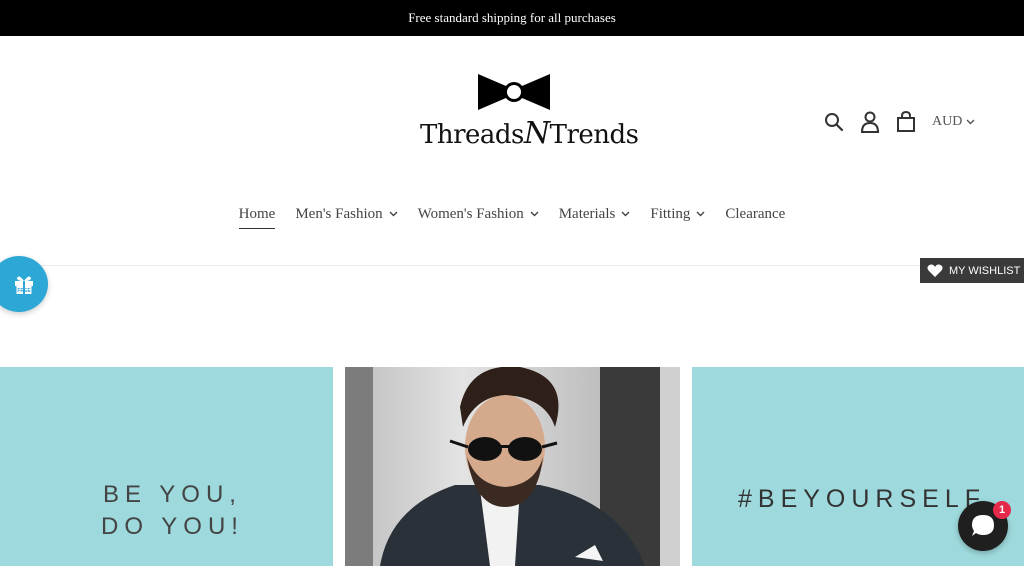 The image size is (1024, 566). Describe the element at coordinates (834, 122) in the screenshot. I see `search-icon` at that location.